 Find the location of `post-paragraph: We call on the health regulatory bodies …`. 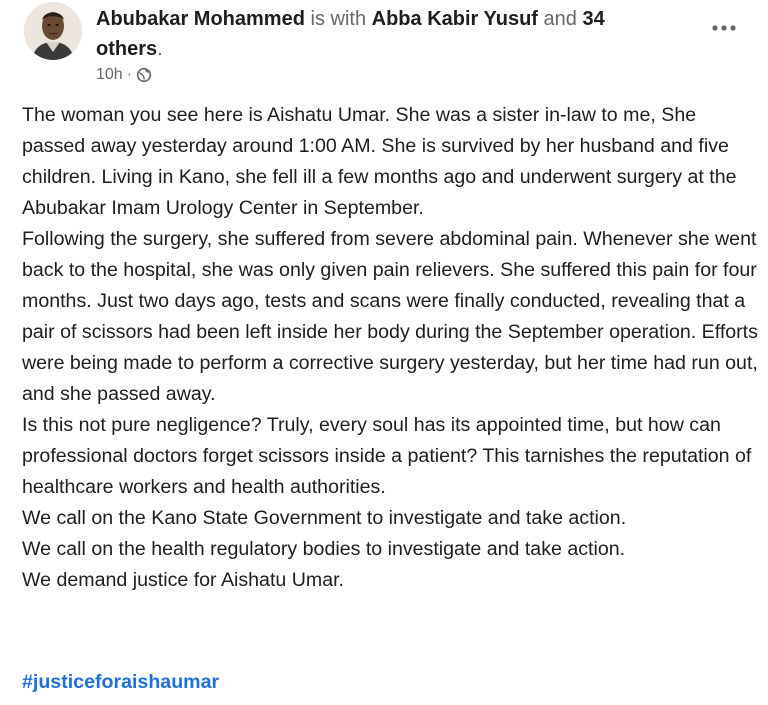

post-paragraph: We call on the health regulatory bodies … is located at coordinates (324, 549).